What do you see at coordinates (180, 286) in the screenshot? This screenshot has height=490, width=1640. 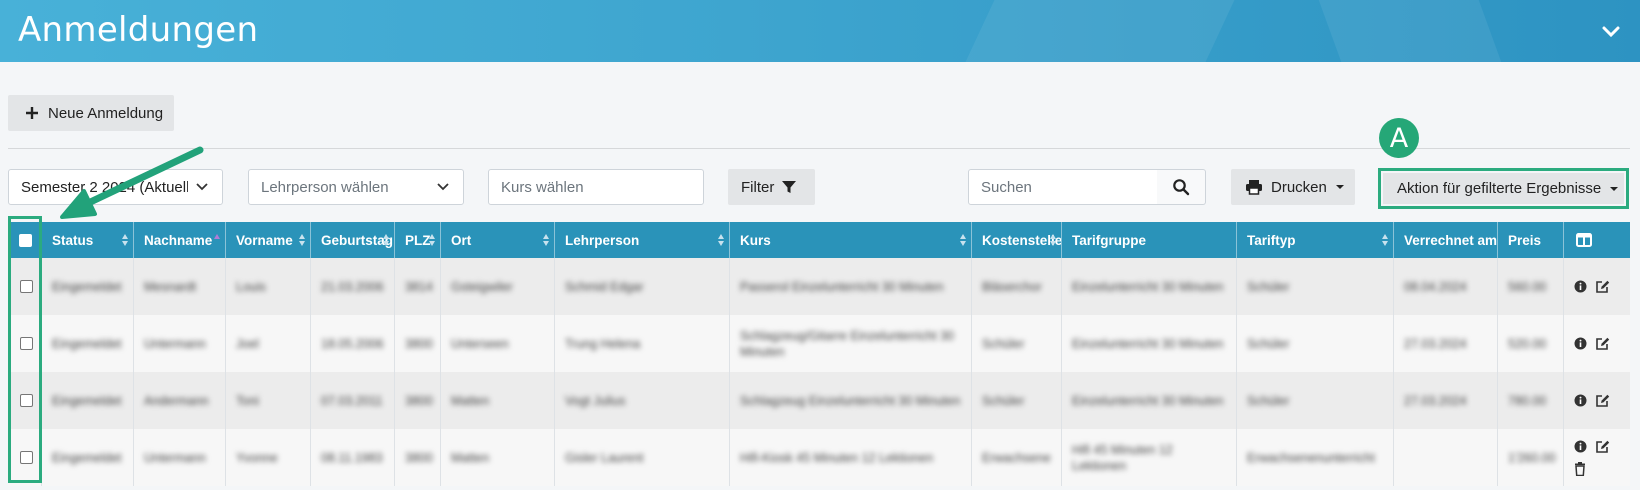 I see `table-cell: Mesnardt` at bounding box center [180, 286].